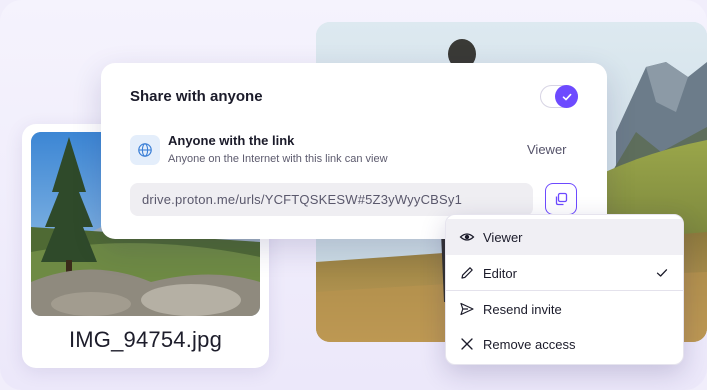  What do you see at coordinates (500, 273) in the screenshot?
I see `menu-item-label: Editor` at bounding box center [500, 273].